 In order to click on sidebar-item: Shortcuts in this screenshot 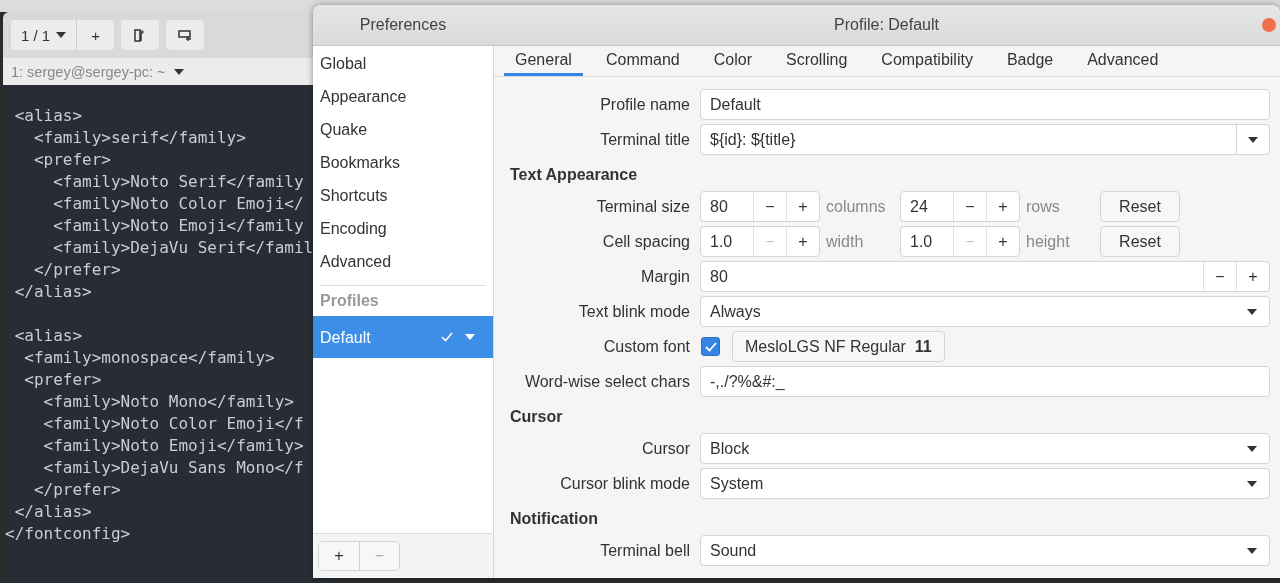, I will do `click(403, 195)`.